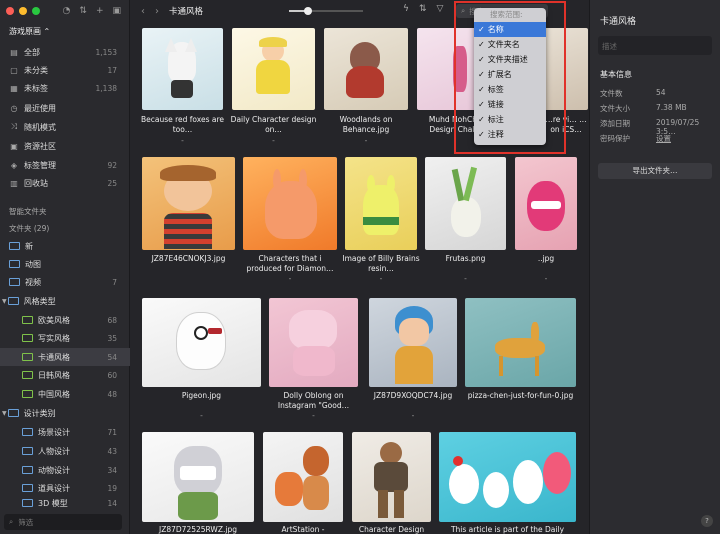 This screenshot has height=534, width=720. What do you see at coordinates (65, 432) in the screenshot?
I see `folder-item-scene: 场景设计 71` at bounding box center [65, 432].